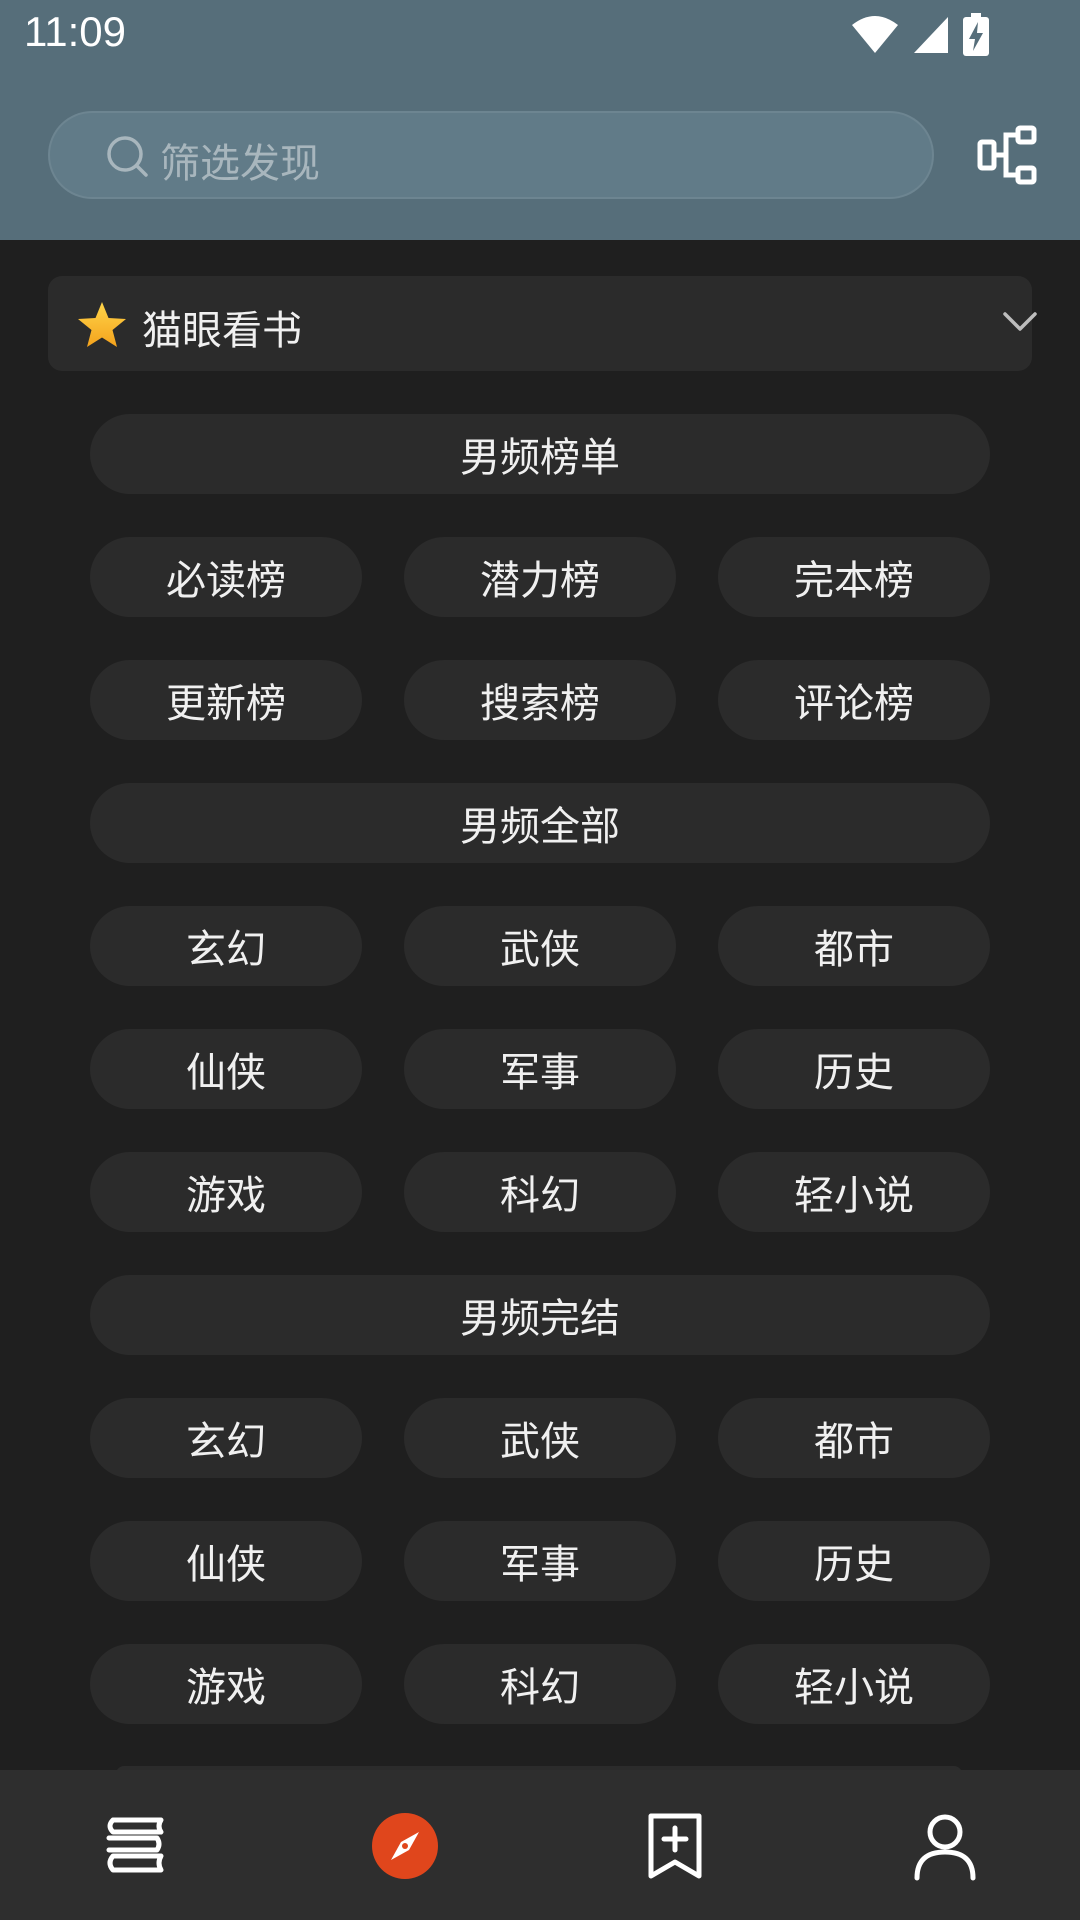 This screenshot has width=1080, height=1920. What do you see at coordinates (540, 700) in the screenshot?
I see `category-chip: 搜索榜` at bounding box center [540, 700].